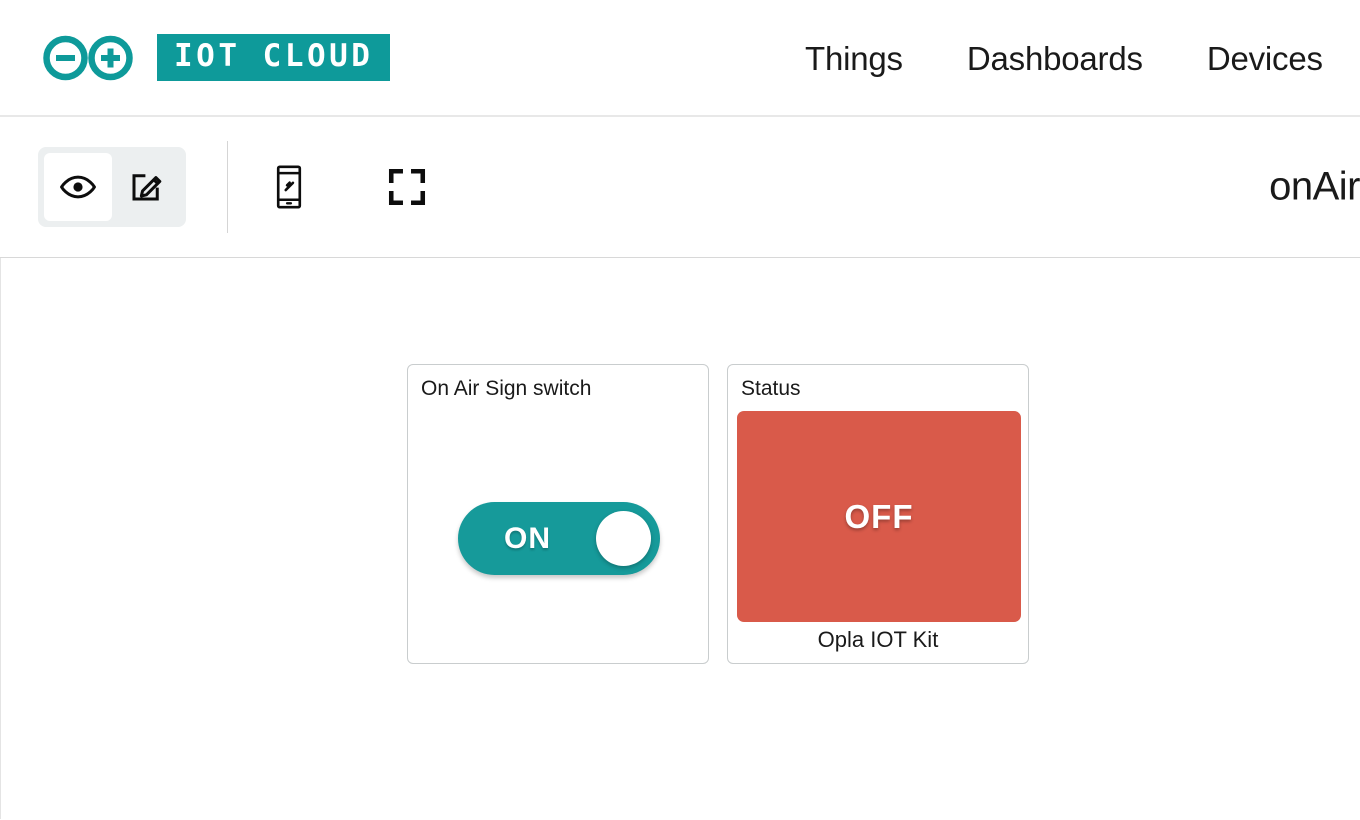 Image resolution: width=1360 pixels, height=820 pixels. I want to click on mobile-layout-icon, so click(289, 187).